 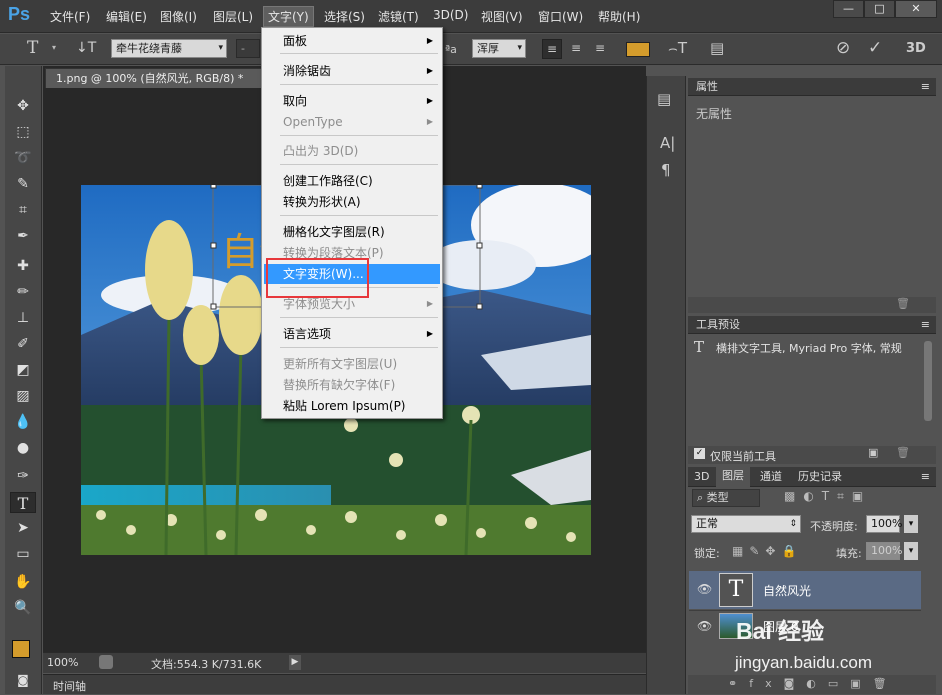 I want to click on anti-alias-select: 浑厚 ▾, so click(x=499, y=48).